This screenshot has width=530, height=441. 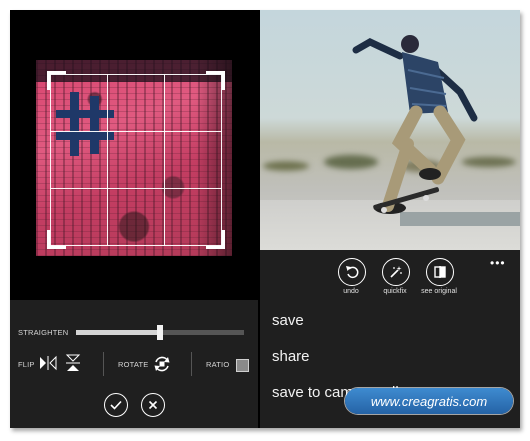 I want to click on close-icon, so click(x=153, y=405).